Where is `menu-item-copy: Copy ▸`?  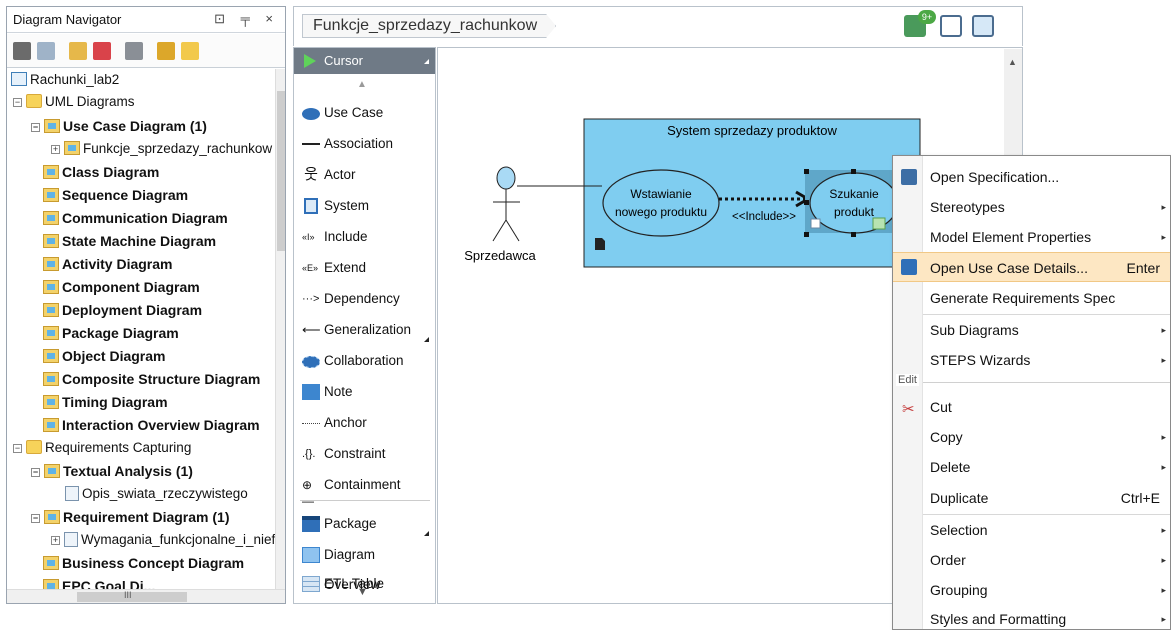
menu-item-copy: Copy ▸ is located at coordinates (1031, 437).